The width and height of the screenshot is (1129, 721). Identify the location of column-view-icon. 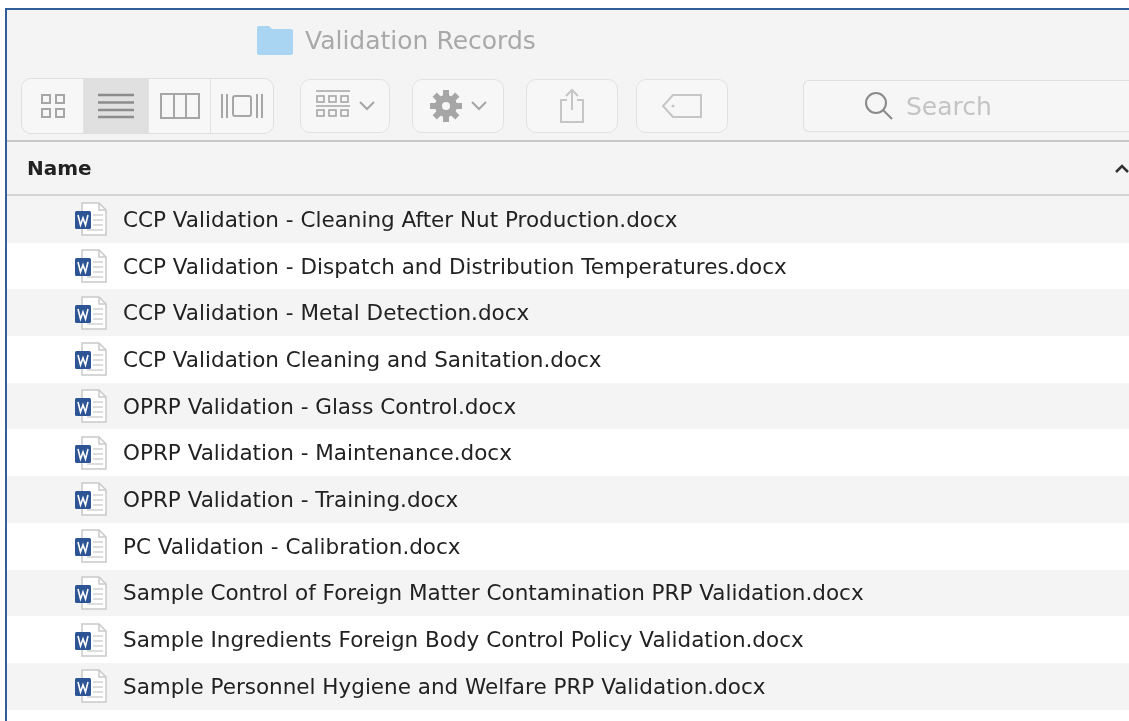
(179, 106).